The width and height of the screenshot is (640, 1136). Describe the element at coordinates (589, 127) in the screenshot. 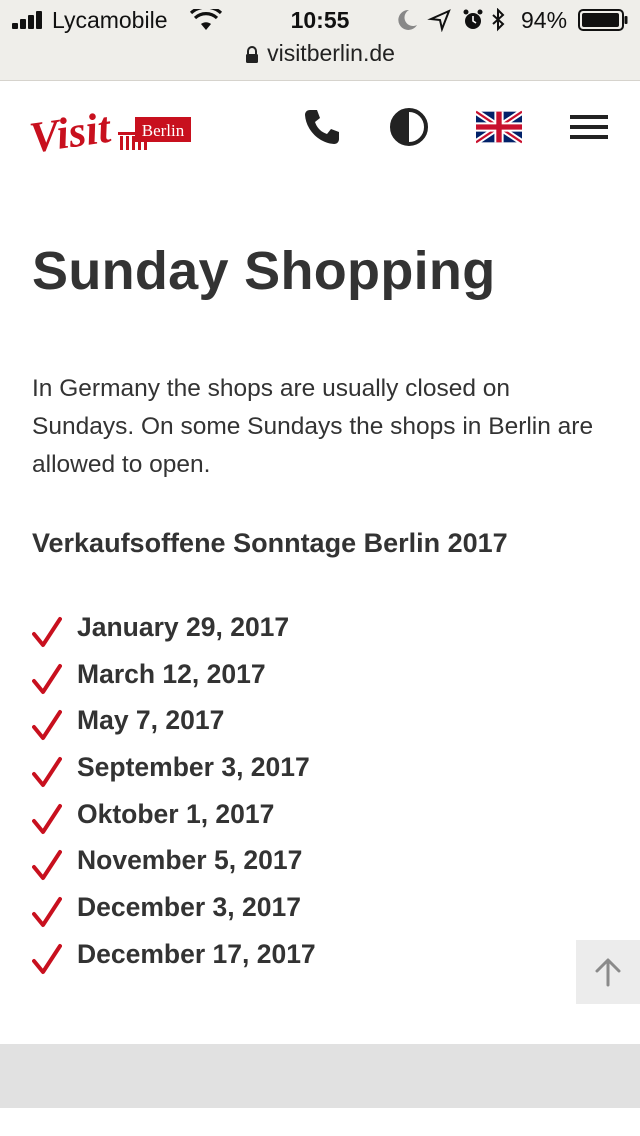

I see `hamburger-menu-icon` at that location.